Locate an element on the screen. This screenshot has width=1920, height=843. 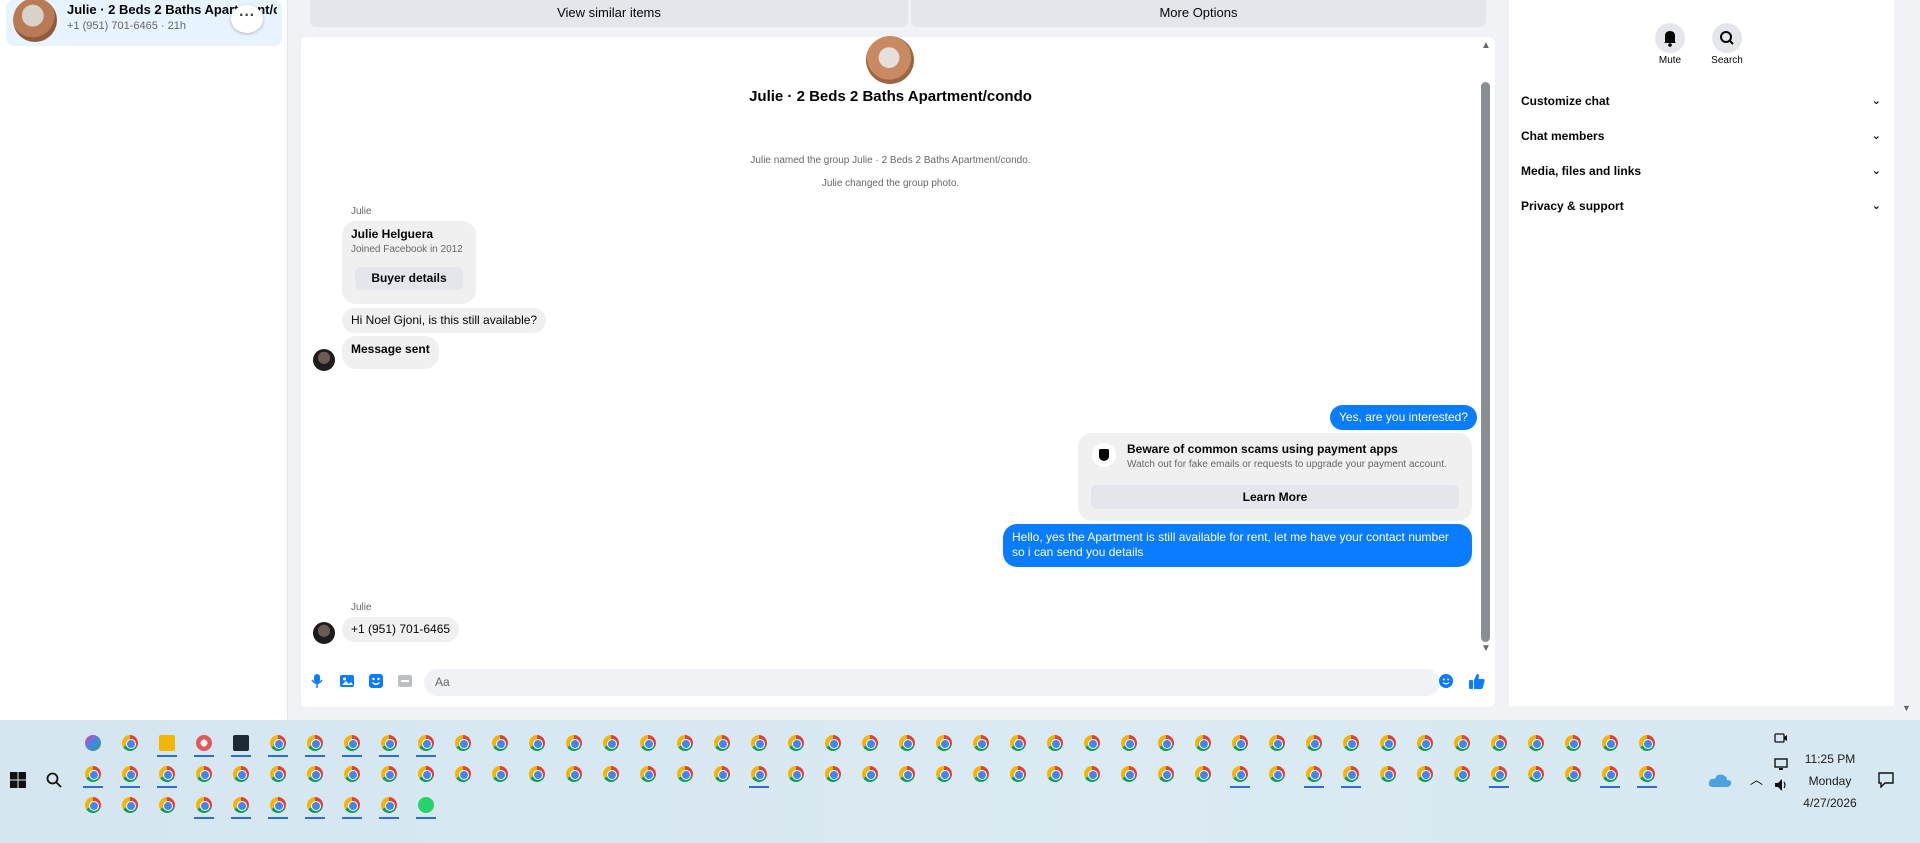
message-input: Aa is located at coordinates (932, 682).